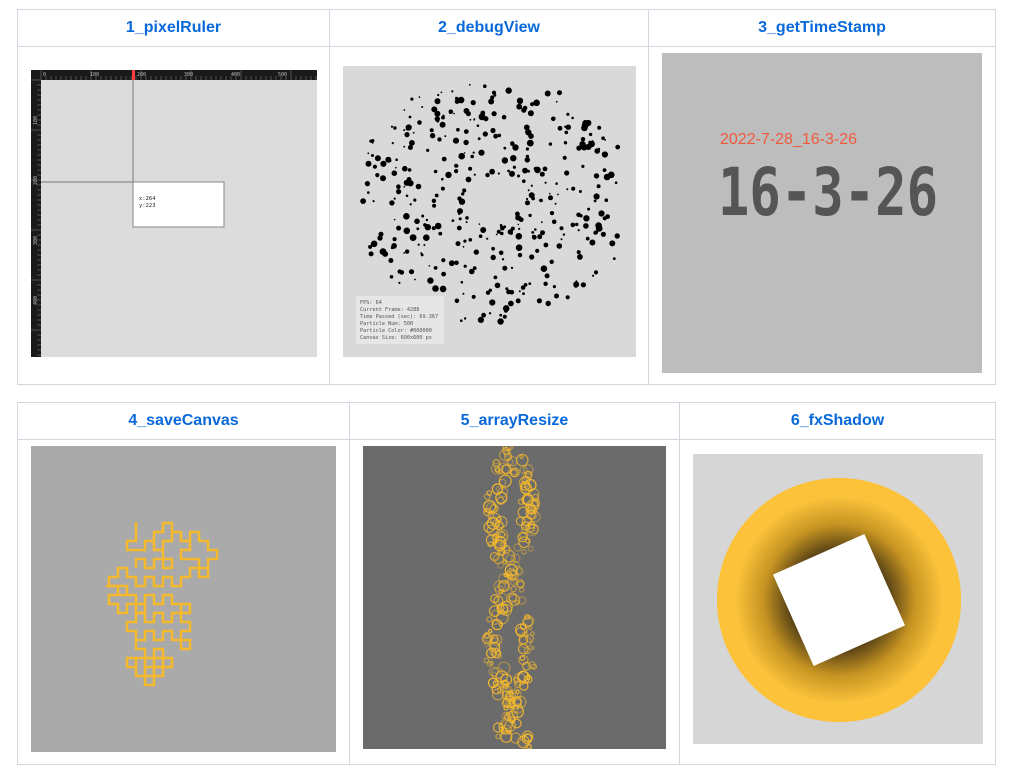  What do you see at coordinates (141, 75) in the screenshot?
I see `ruler-tick-label: 200` at bounding box center [141, 75].